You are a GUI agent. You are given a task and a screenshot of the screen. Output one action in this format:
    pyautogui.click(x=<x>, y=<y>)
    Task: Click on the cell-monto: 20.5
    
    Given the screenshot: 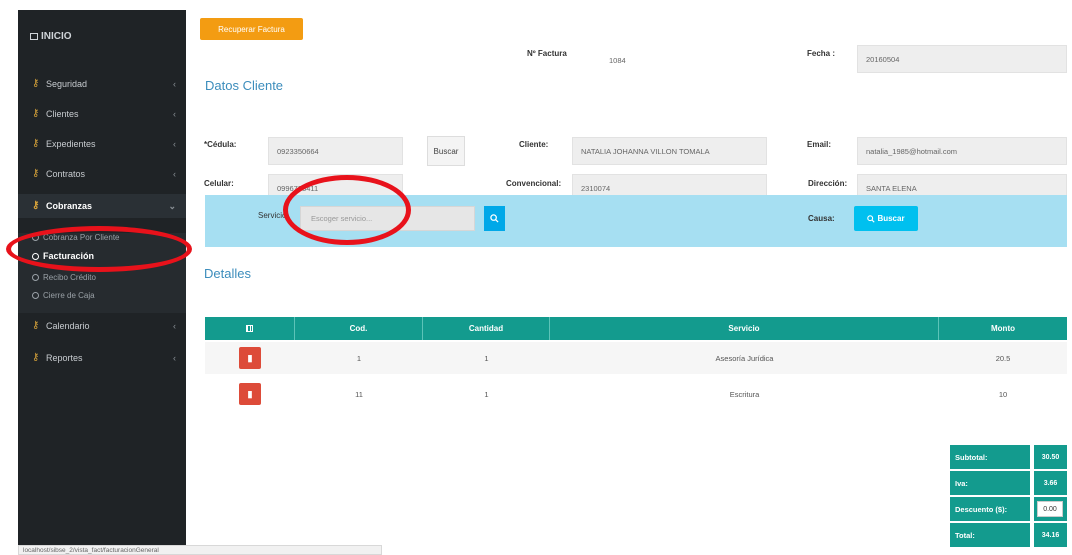 What is the action you would take?
    pyautogui.click(x=1003, y=358)
    